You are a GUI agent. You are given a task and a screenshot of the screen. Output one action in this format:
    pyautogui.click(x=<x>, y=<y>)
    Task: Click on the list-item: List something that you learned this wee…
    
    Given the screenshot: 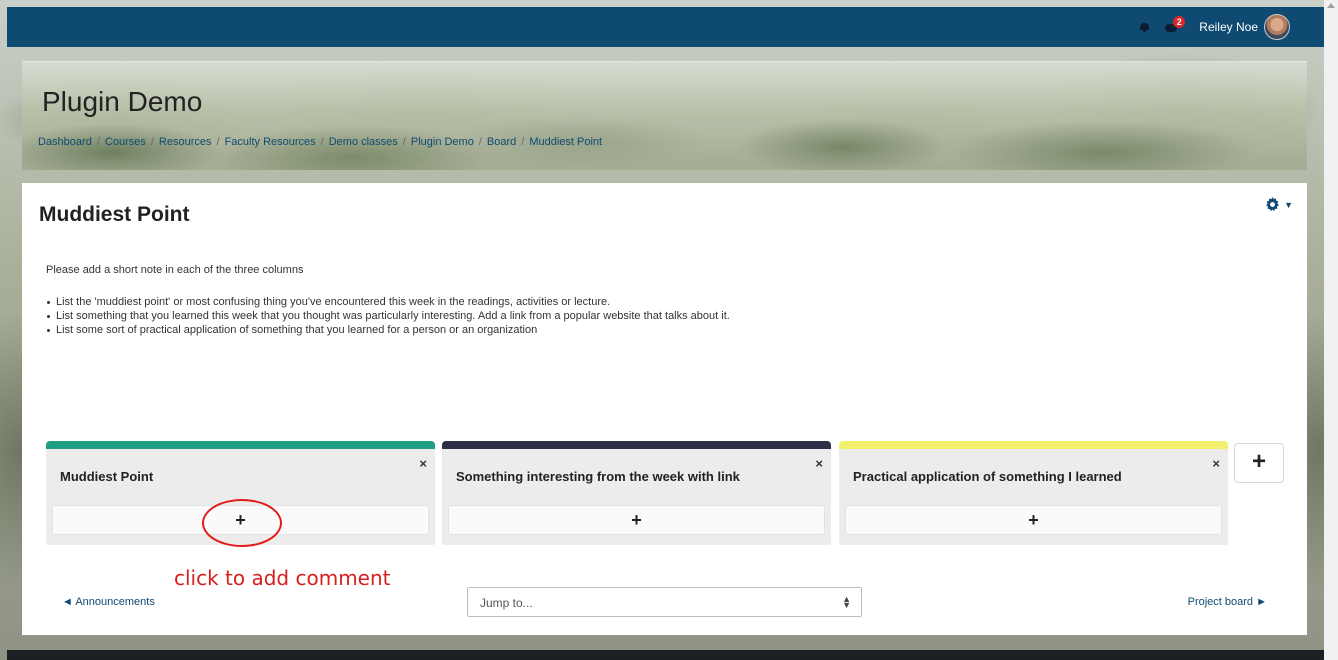 What is the action you would take?
    pyautogui.click(x=388, y=316)
    